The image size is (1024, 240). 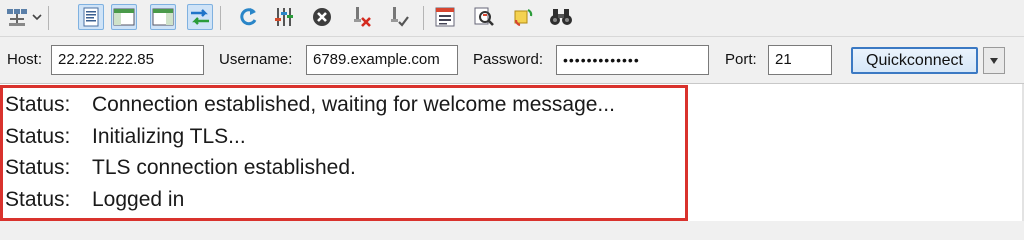 I want to click on directory-listing-filters-button, so click(x=445, y=17).